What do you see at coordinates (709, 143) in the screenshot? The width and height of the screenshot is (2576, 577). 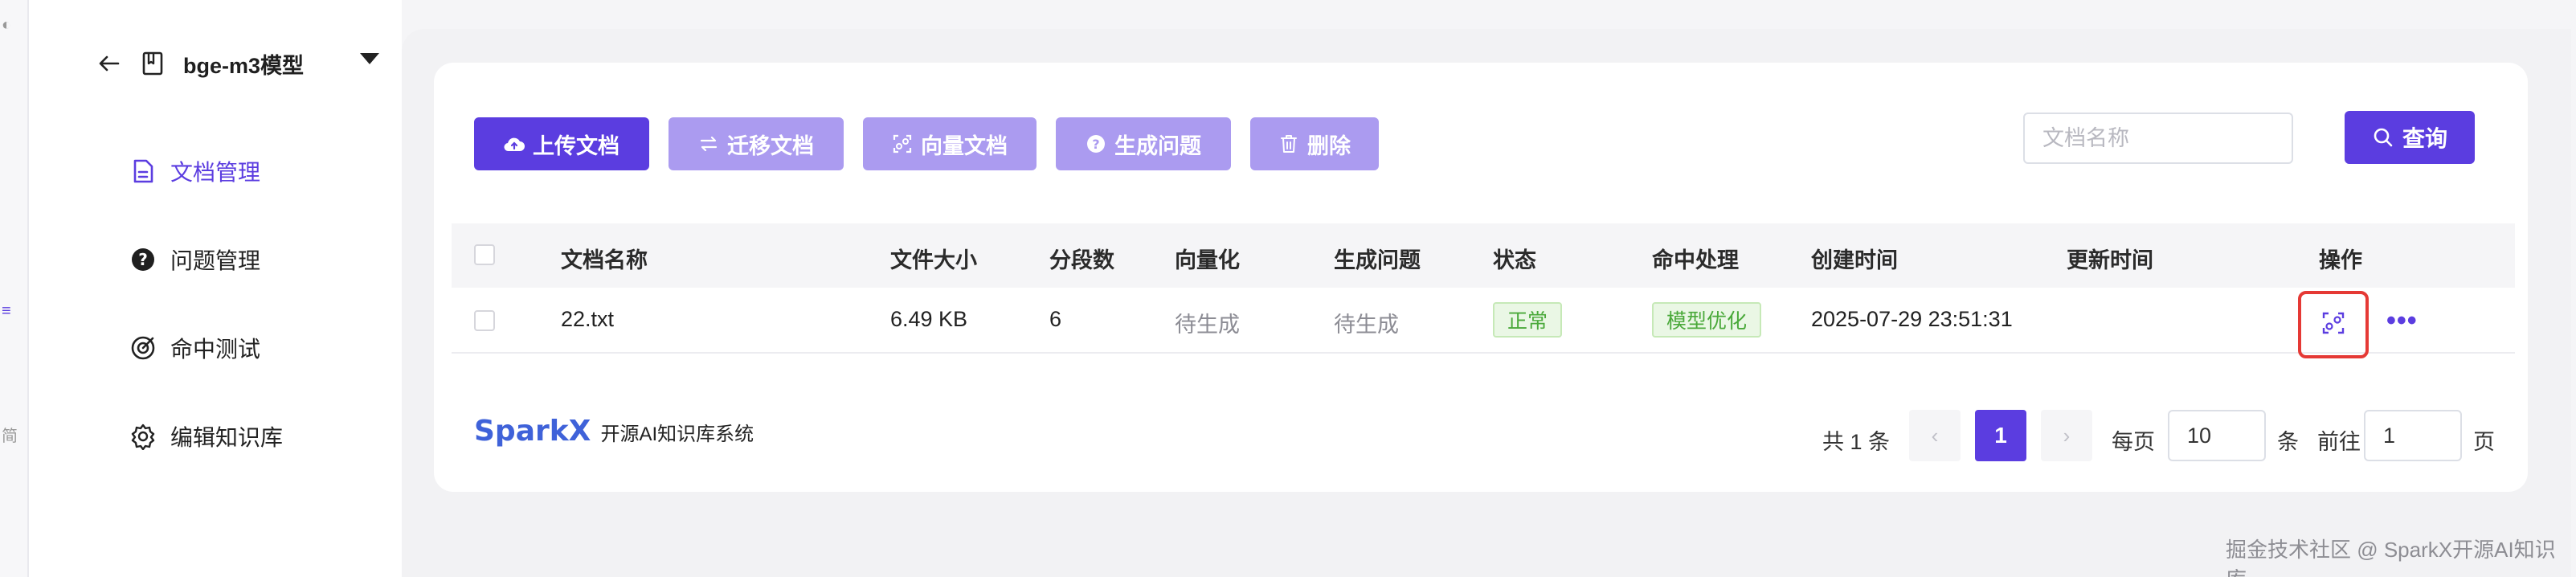 I see `swap-icon` at bounding box center [709, 143].